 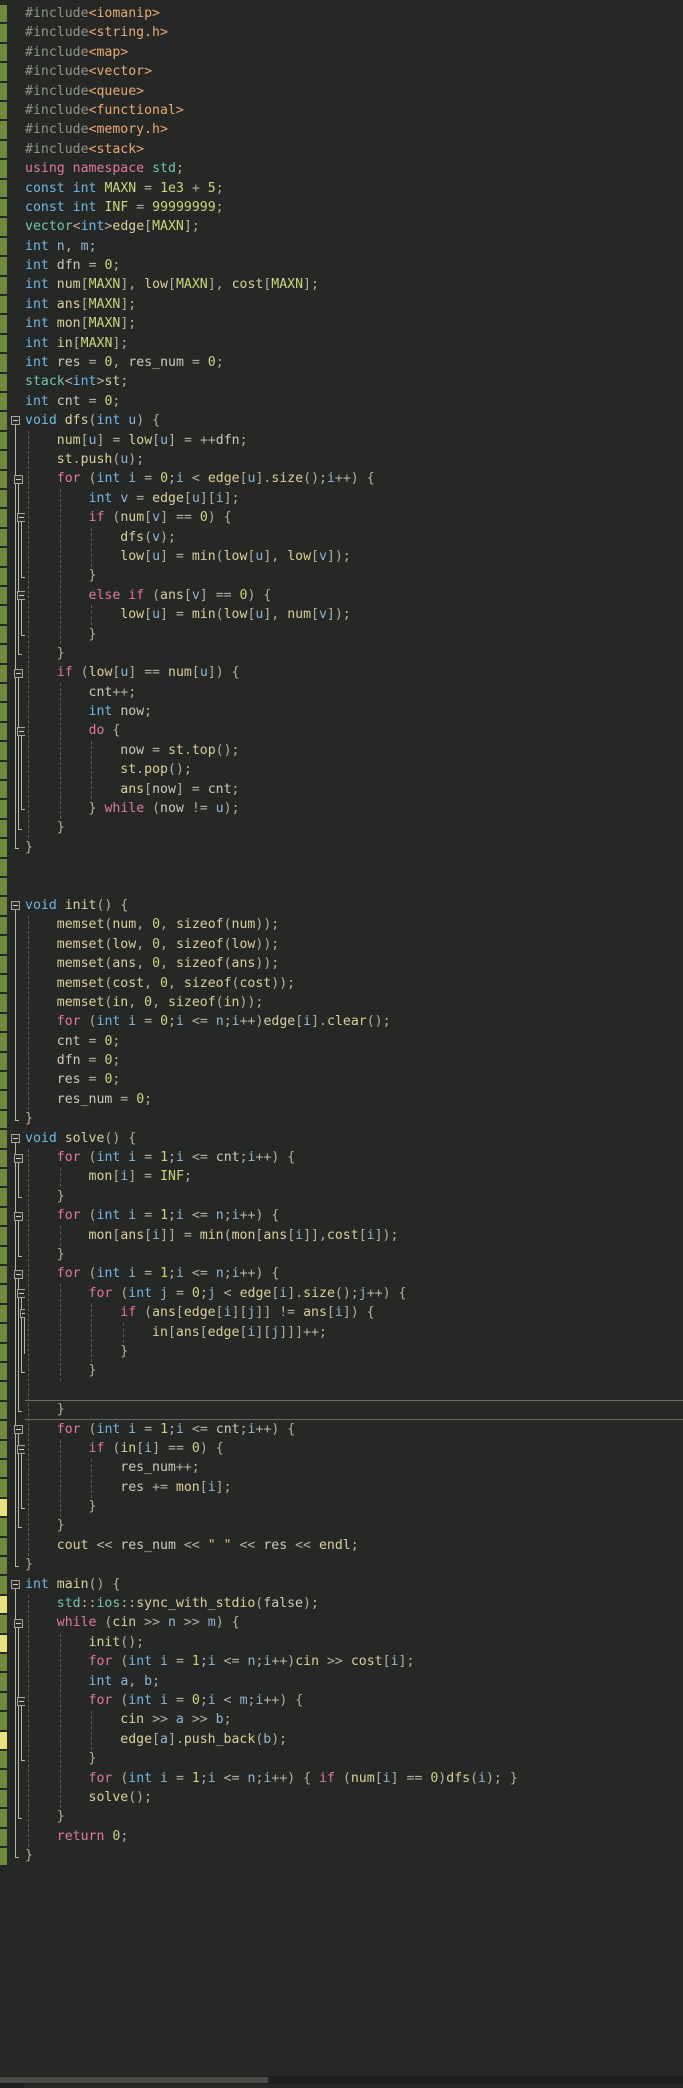 I want to click on code-line: int num[MAXN], low[MAXN], cost[MAXN];, so click(x=354, y=284).